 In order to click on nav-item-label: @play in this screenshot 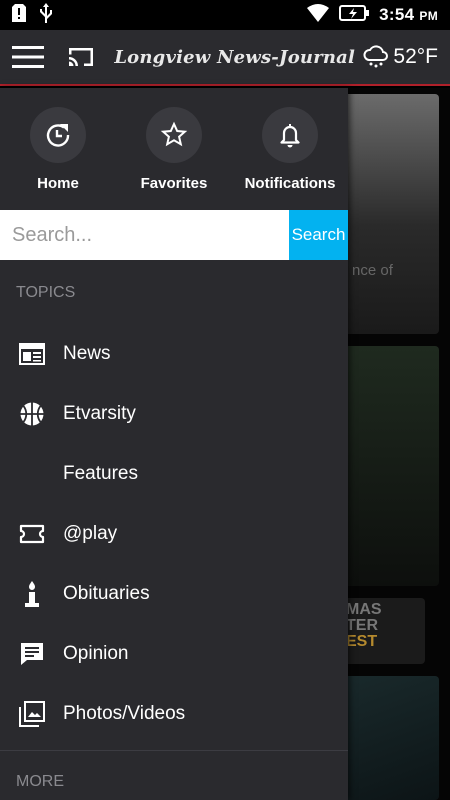, I will do `click(90, 533)`.